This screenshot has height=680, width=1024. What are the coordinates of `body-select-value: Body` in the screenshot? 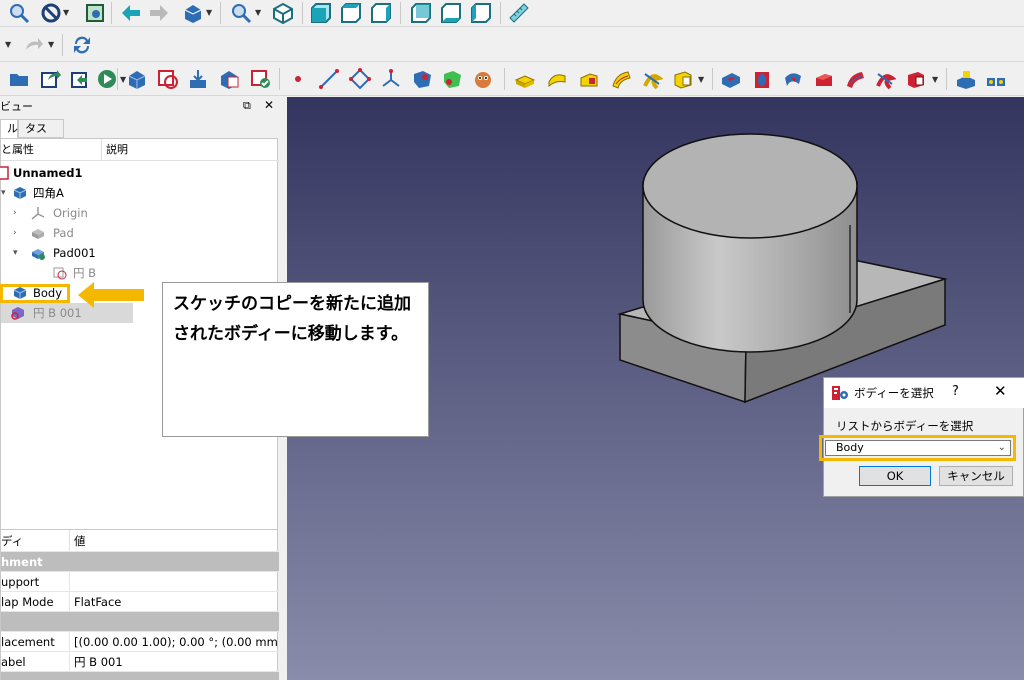 It's located at (850, 447).